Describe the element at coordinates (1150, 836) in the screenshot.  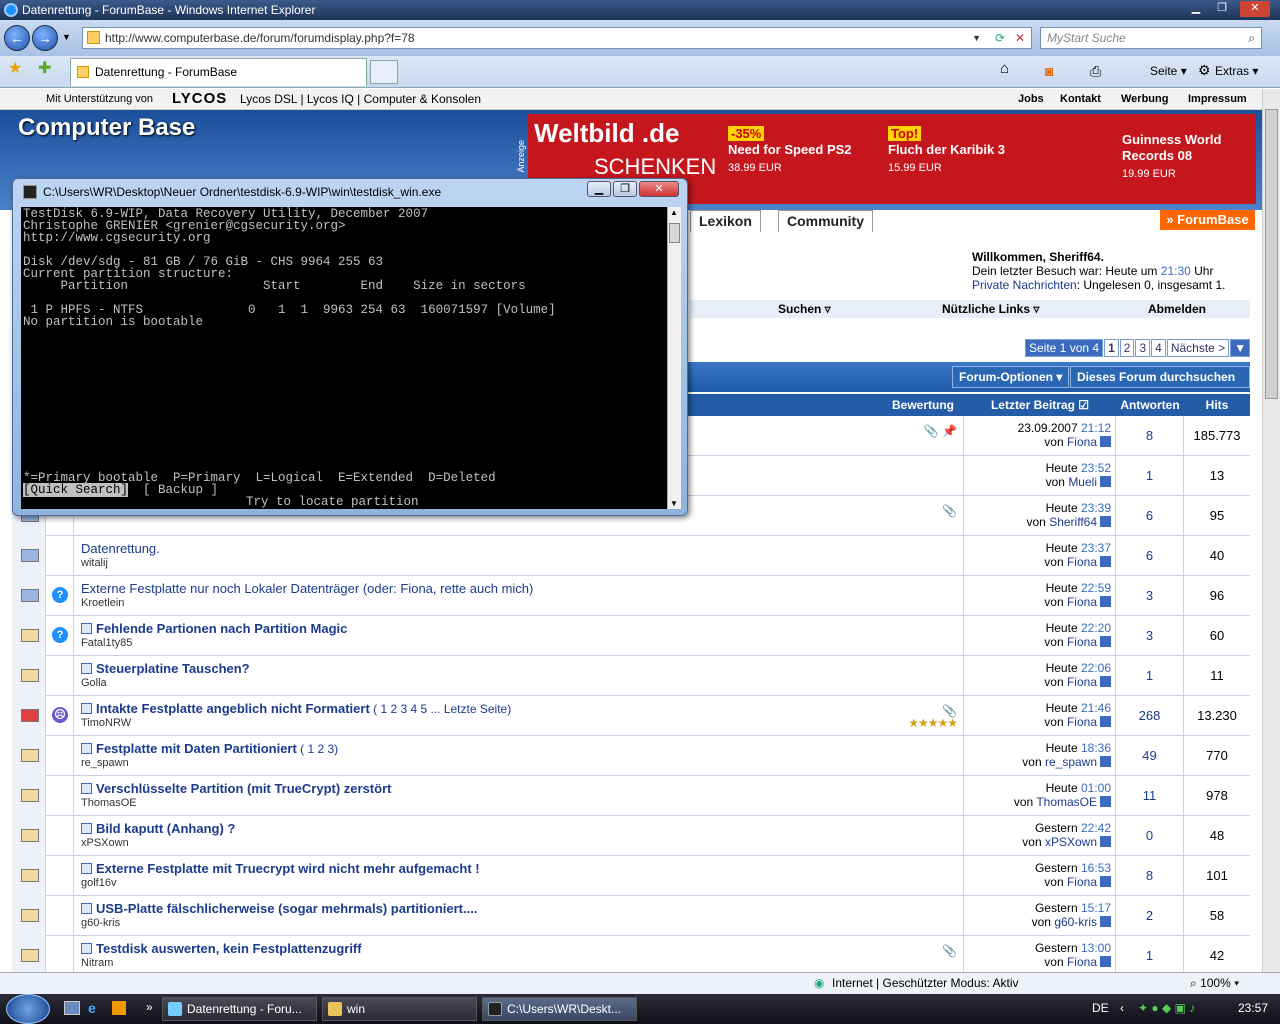
I see `replies-count: 0` at that location.